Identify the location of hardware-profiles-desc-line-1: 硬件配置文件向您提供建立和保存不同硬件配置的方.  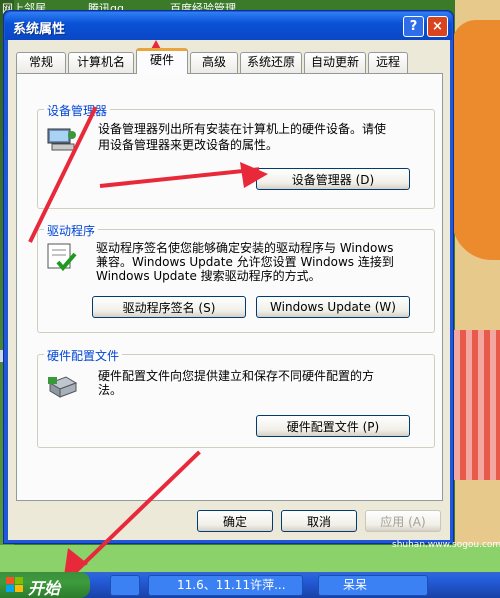
(236, 376).